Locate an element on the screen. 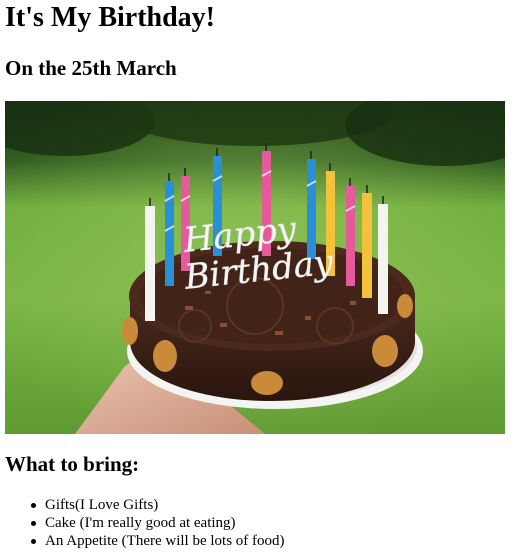 The height and width of the screenshot is (558, 525). list-item: Cake (I'm really good at eating) is located at coordinates (158, 523).